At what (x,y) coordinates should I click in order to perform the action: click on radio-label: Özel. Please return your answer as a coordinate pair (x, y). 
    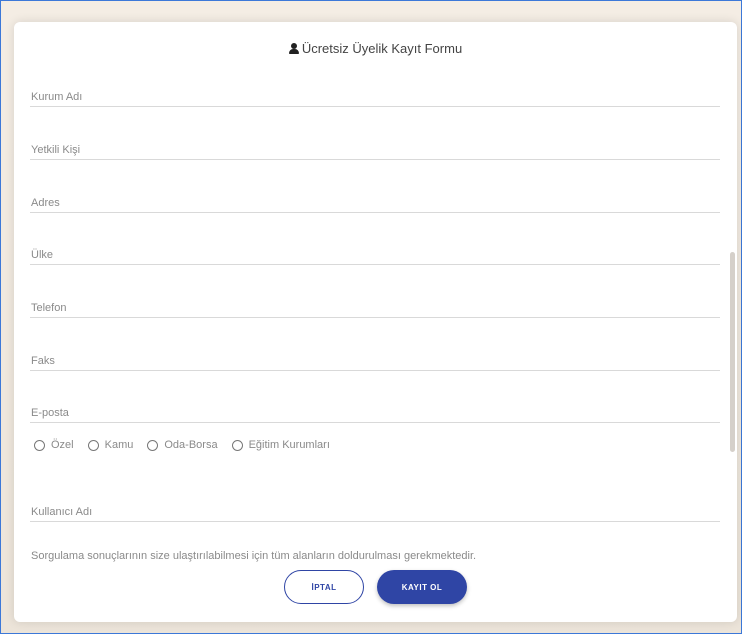
    Looking at the image, I should click on (62, 445).